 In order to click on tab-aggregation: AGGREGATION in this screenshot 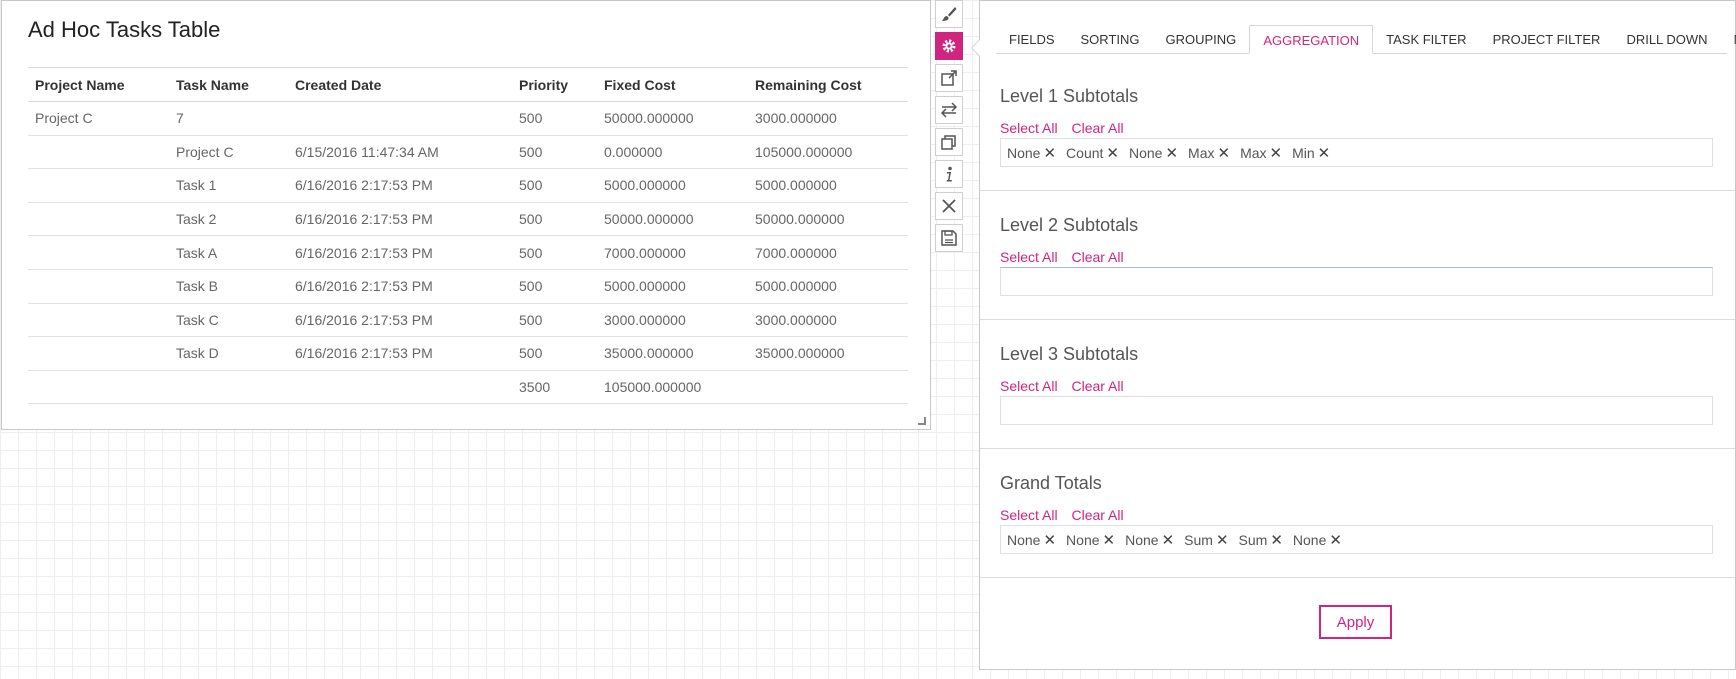, I will do `click(1311, 39)`.